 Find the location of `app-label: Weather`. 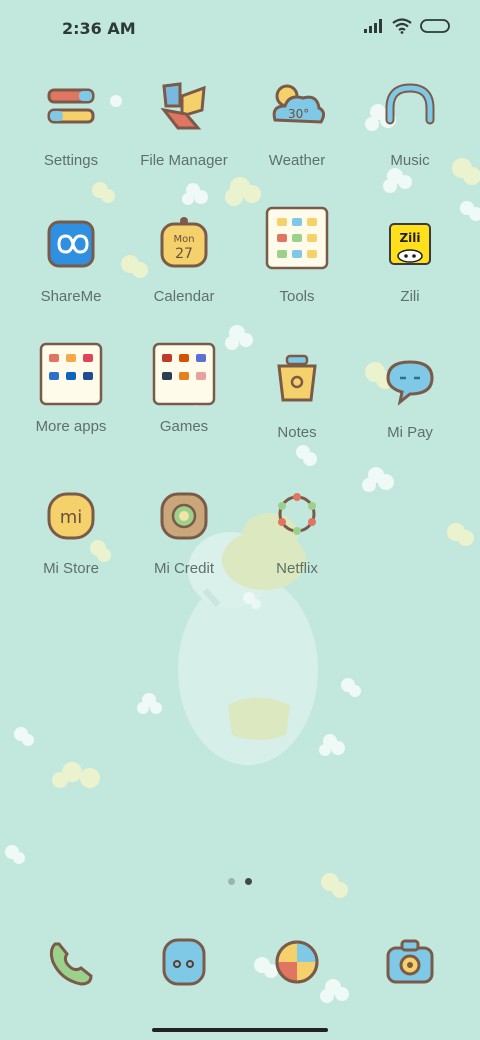

app-label: Weather is located at coordinates (297, 160).